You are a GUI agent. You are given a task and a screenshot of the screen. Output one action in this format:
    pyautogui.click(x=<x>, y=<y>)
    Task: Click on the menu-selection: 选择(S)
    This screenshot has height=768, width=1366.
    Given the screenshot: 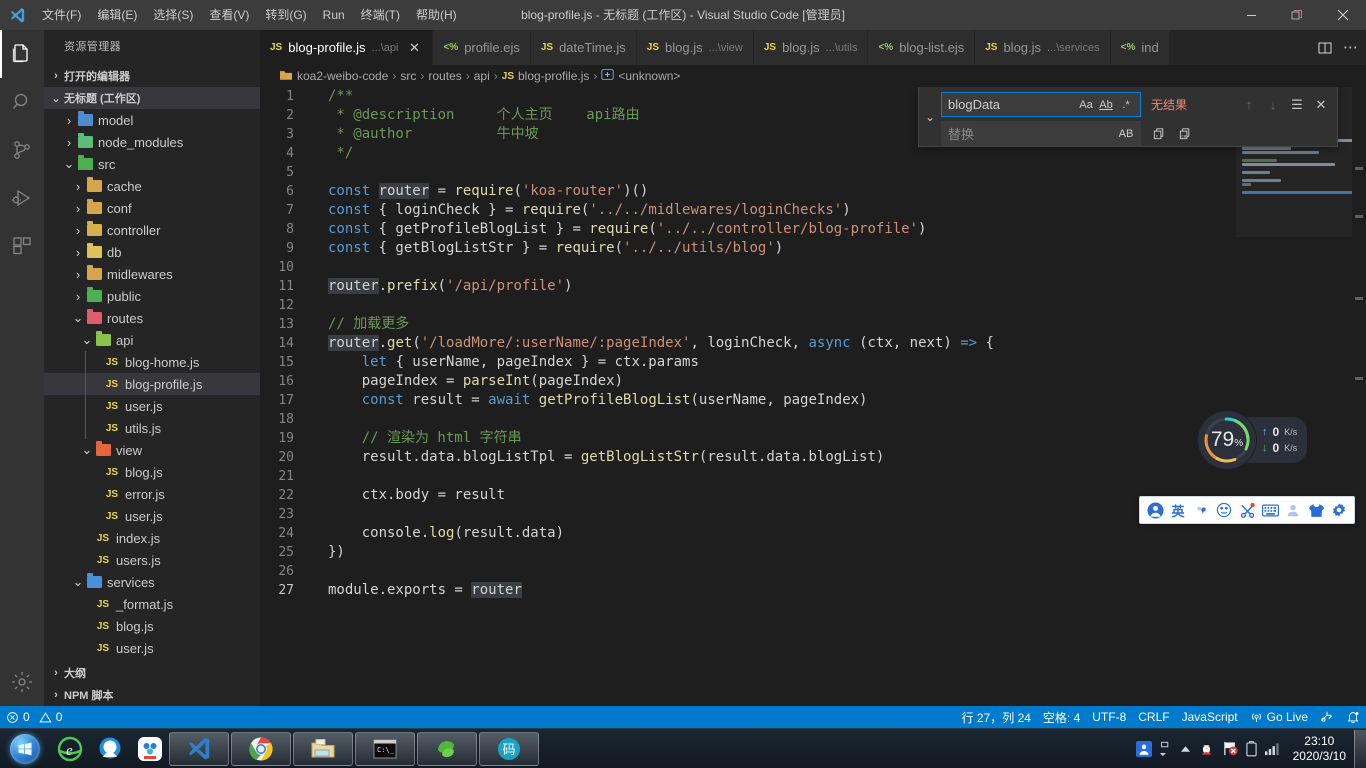 What is the action you would take?
    pyautogui.click(x=173, y=15)
    